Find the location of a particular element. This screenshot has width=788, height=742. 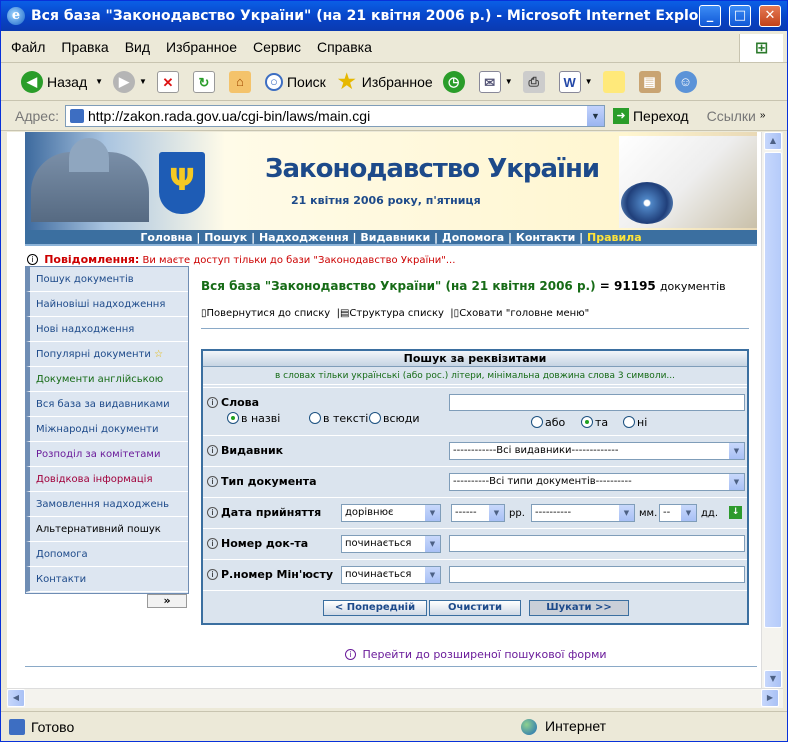

regnum-input is located at coordinates (597, 574).